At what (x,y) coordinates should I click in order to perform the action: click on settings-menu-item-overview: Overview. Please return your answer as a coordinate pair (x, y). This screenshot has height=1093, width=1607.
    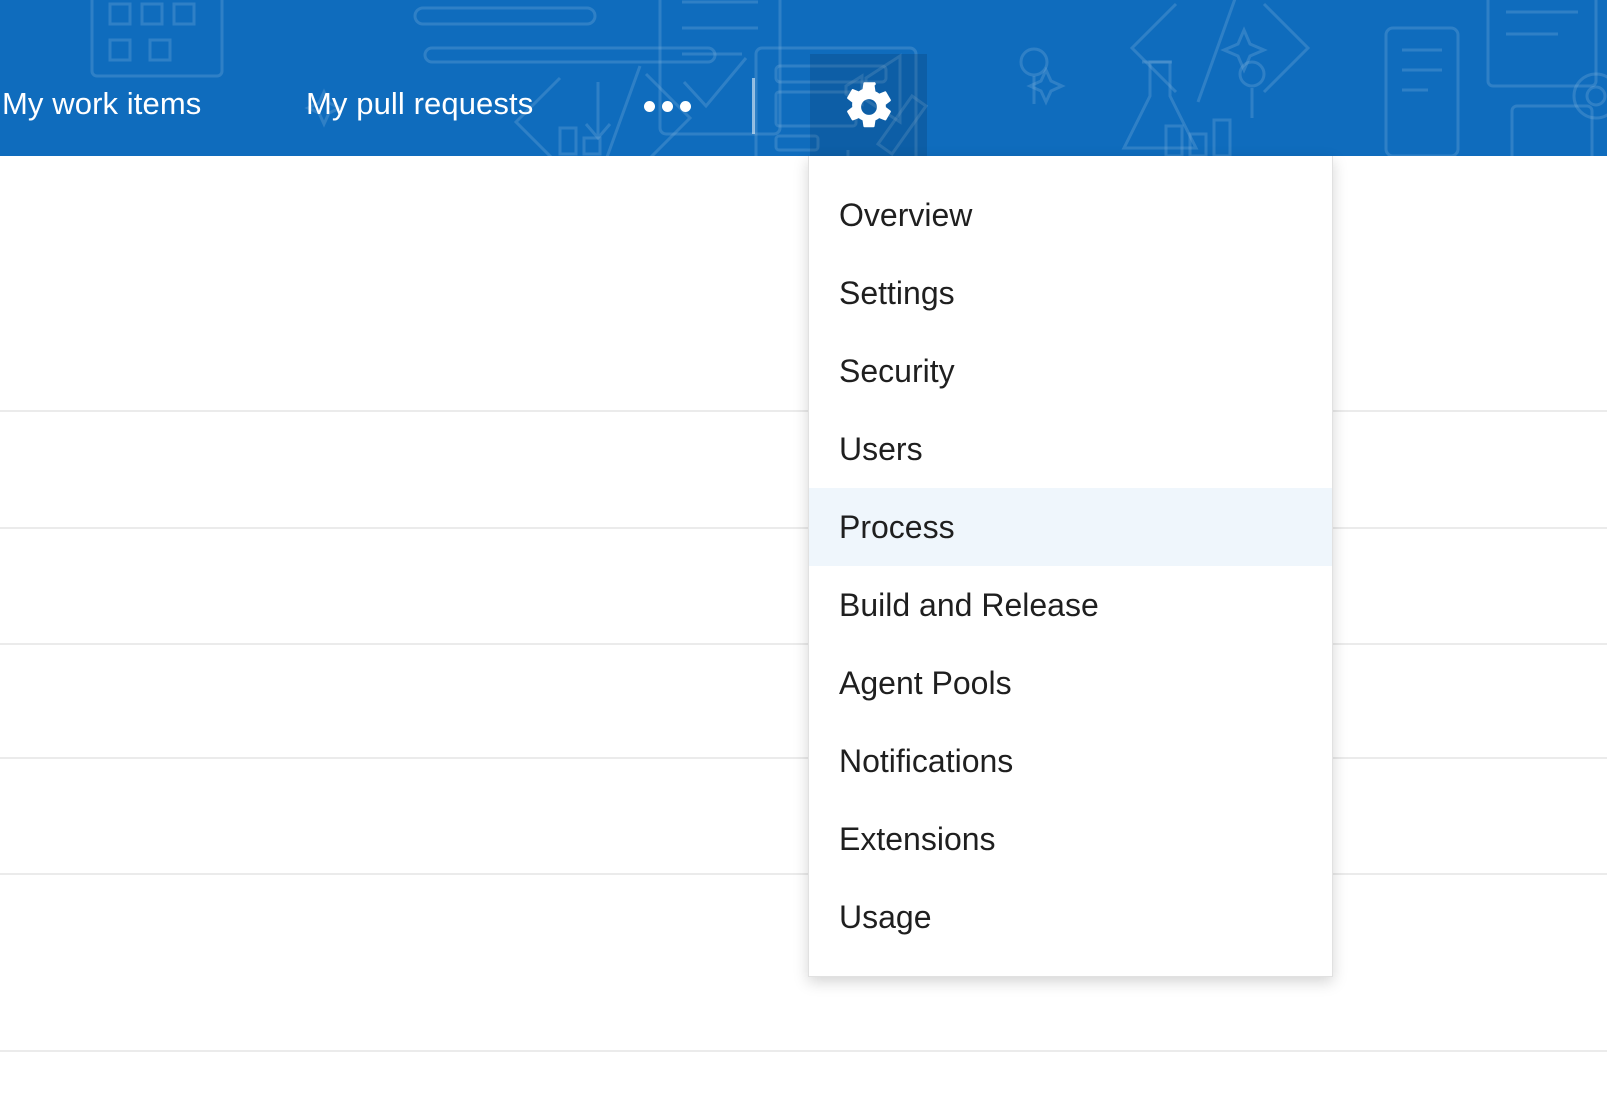
    Looking at the image, I should click on (1070, 215).